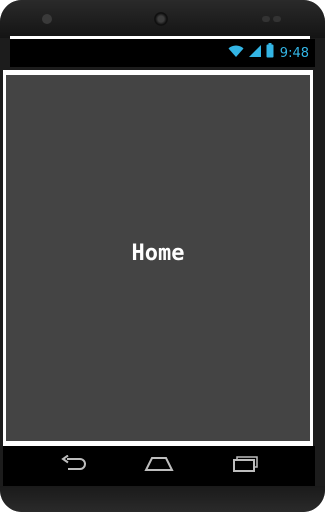 The height and width of the screenshot is (512, 325). I want to click on status-bar: 9:48, so click(162, 53).